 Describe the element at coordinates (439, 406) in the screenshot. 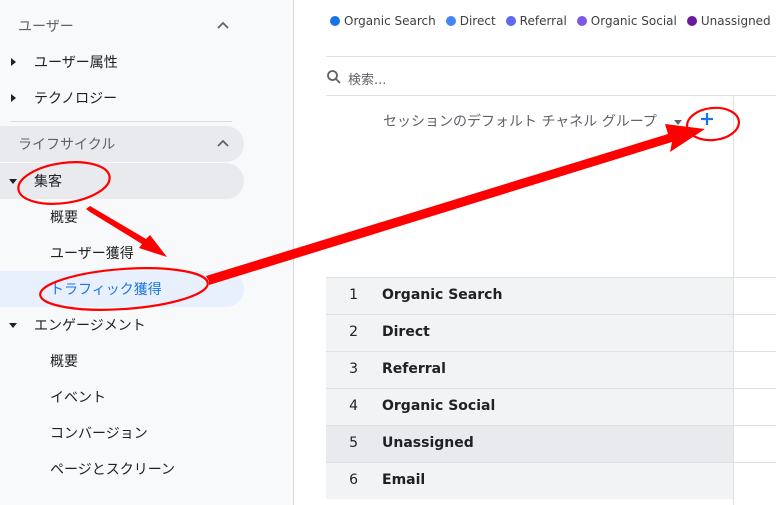

I see `row-name: Organic Social` at that location.